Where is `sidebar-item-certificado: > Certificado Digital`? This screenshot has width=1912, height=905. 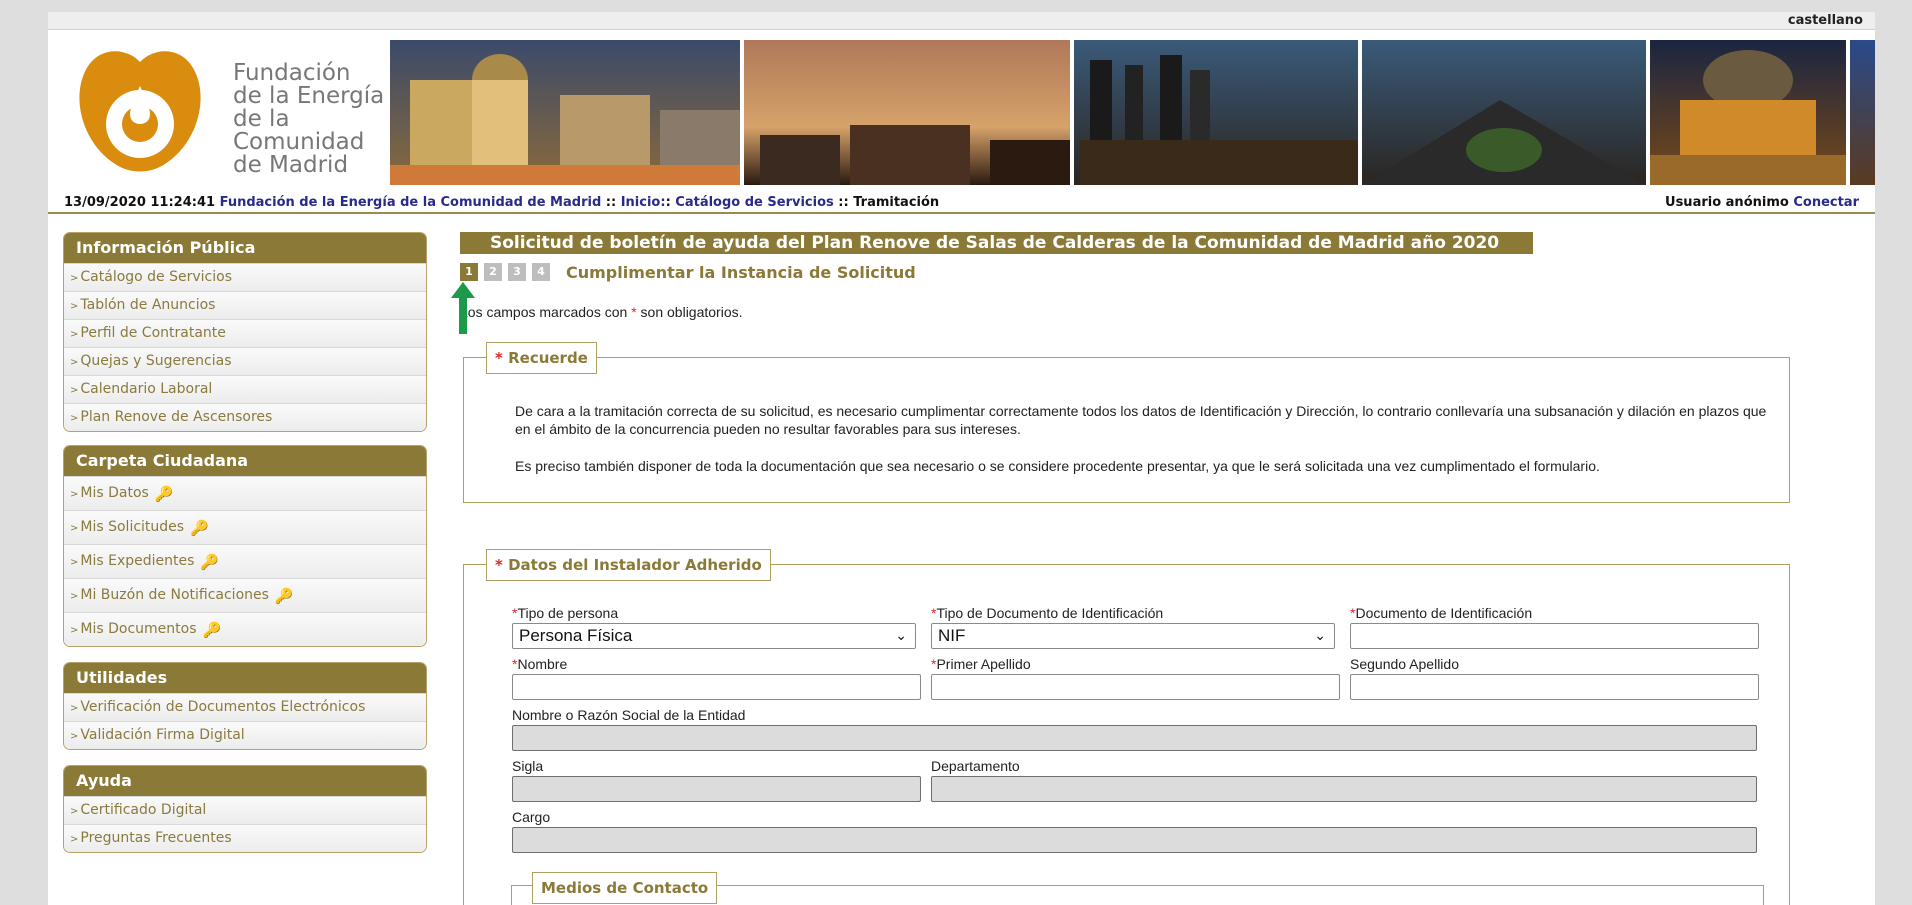
sidebar-item-certificado: > Certificado Digital is located at coordinates (245, 810).